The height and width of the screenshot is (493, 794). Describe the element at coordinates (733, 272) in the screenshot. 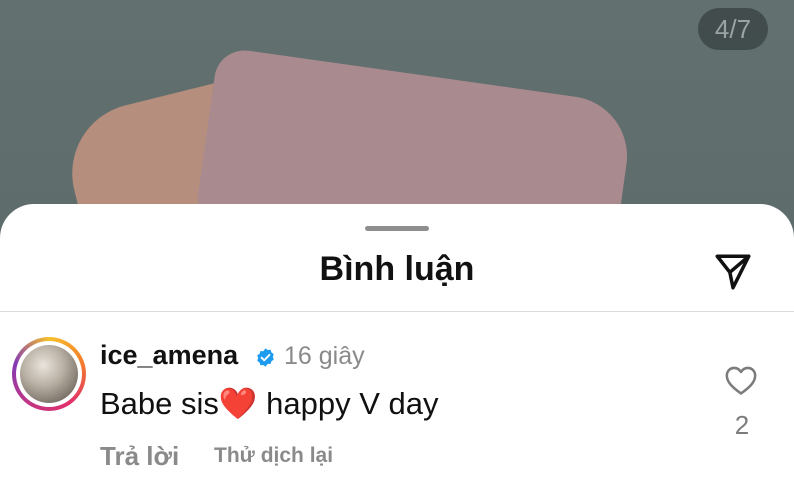

I see `send-icon` at that location.